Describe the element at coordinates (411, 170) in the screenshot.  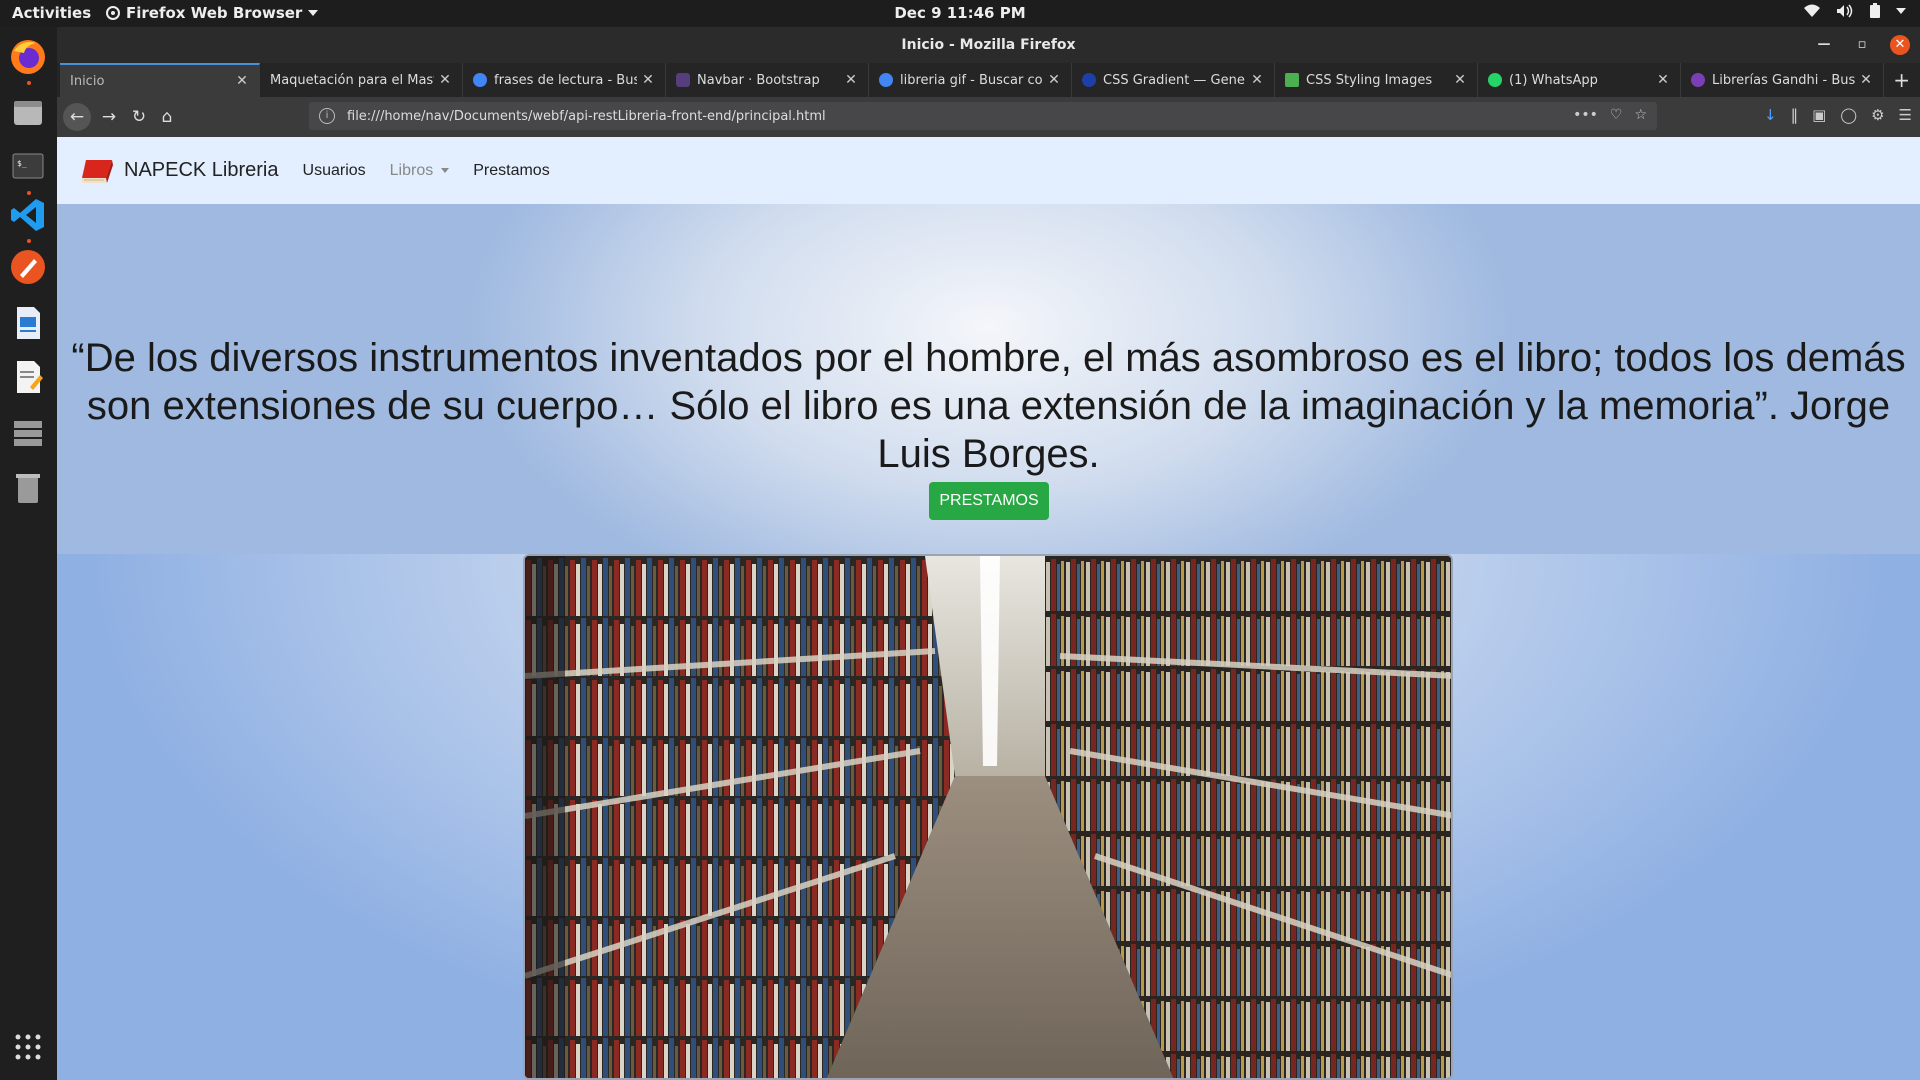
I see `nav-libros-label: Libros` at that location.